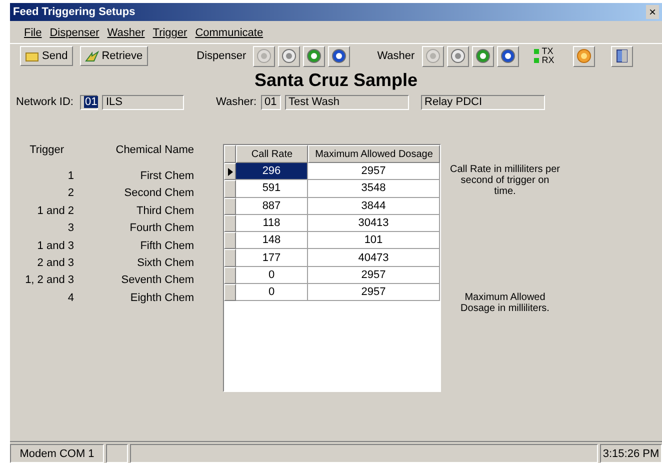 The height and width of the screenshot is (463, 662). What do you see at coordinates (272, 258) in the screenshot?
I see `table-cell: 177` at bounding box center [272, 258].